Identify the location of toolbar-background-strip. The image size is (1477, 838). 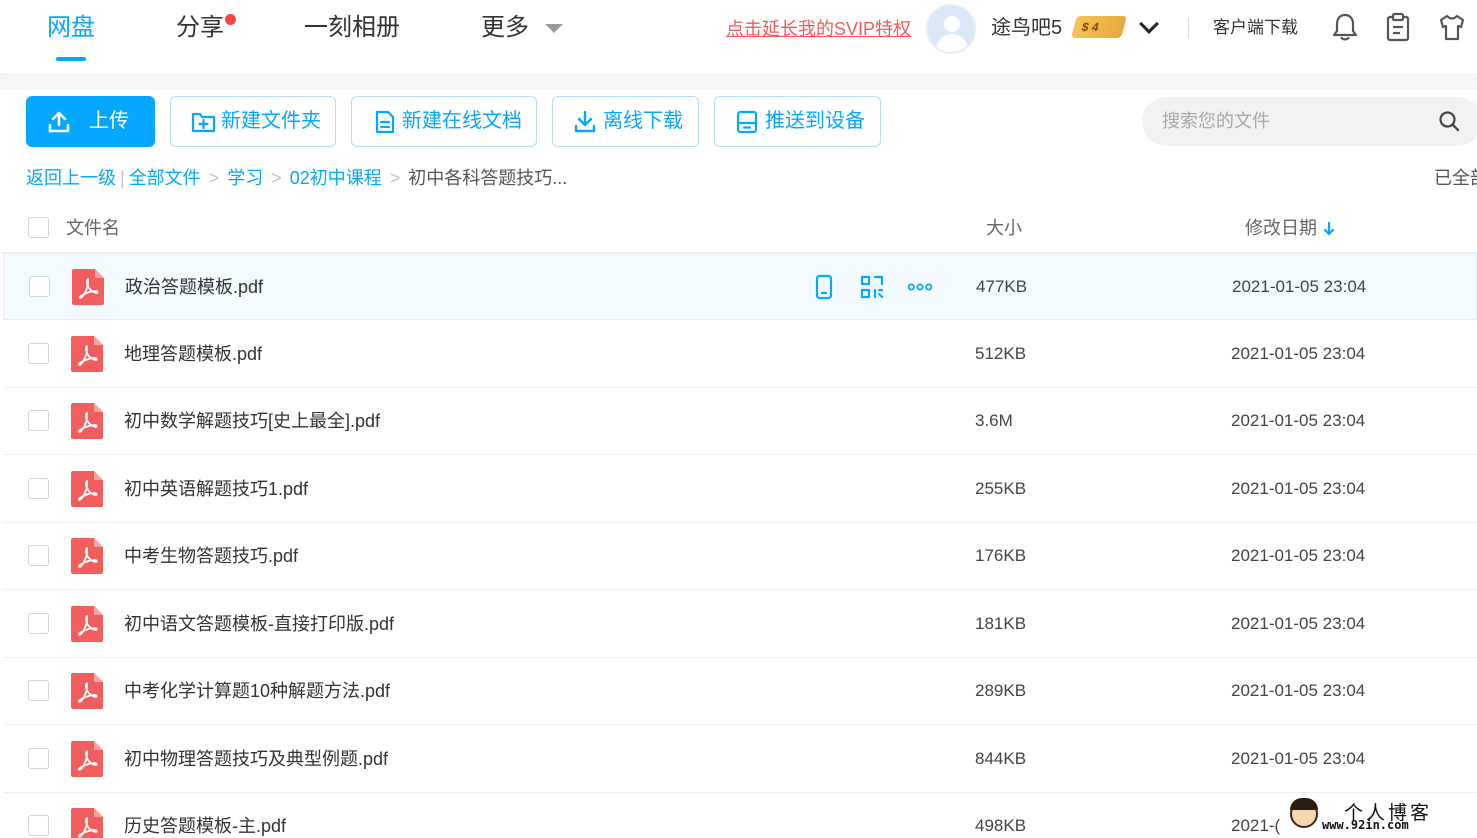
(738, 83).